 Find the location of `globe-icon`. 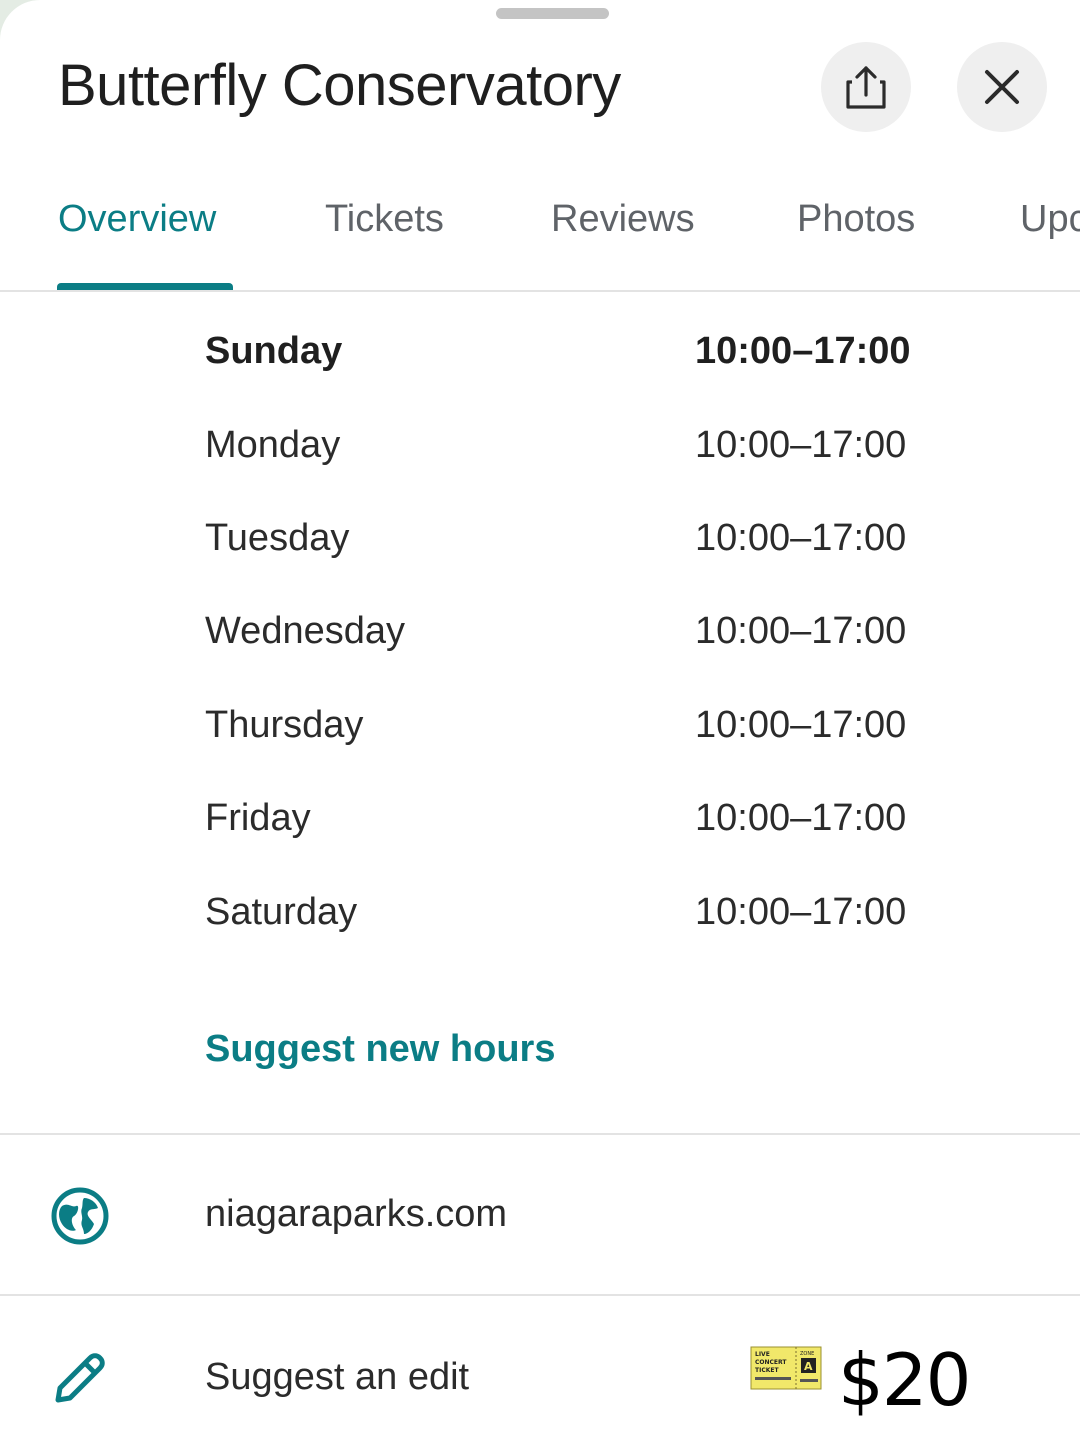

globe-icon is located at coordinates (80, 1216).